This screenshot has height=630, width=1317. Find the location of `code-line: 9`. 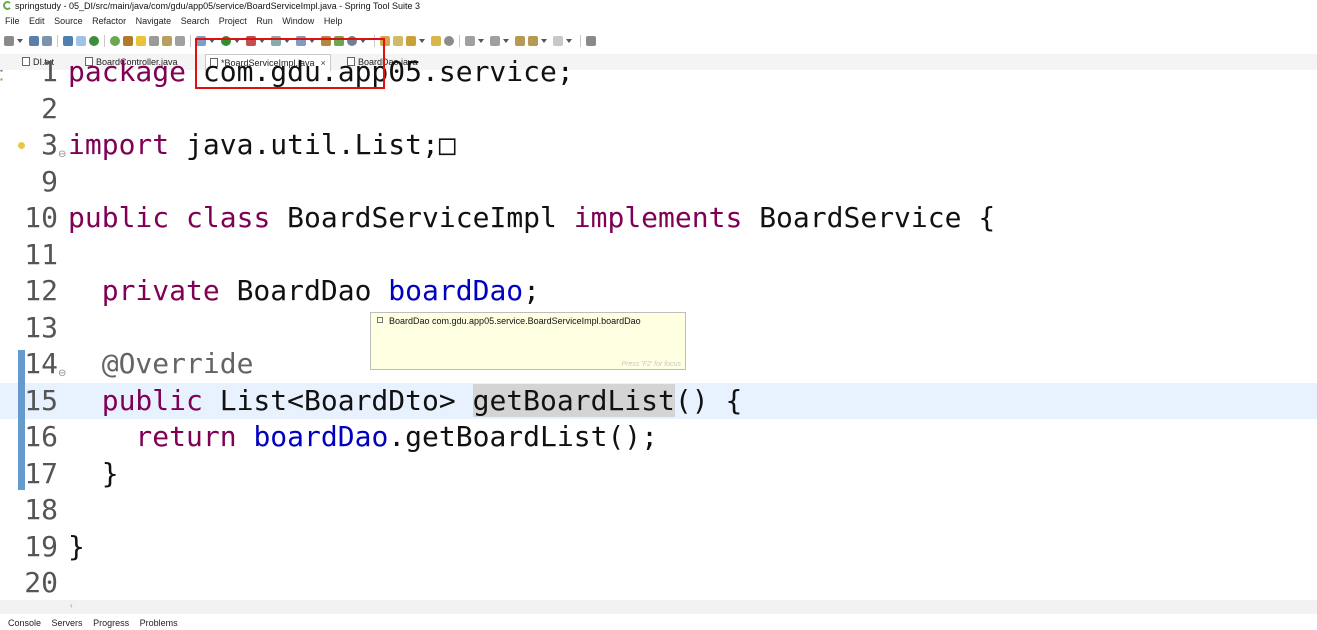

code-line: 9 is located at coordinates (658, 182).